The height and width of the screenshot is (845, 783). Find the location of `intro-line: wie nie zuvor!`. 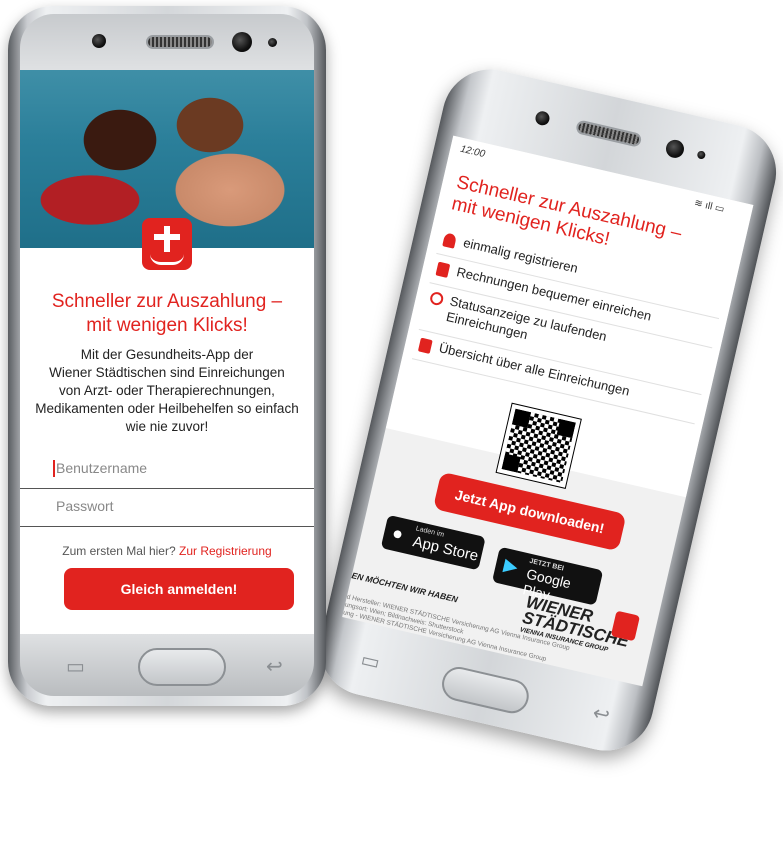

intro-line: wie nie zuvor! is located at coordinates (167, 426).